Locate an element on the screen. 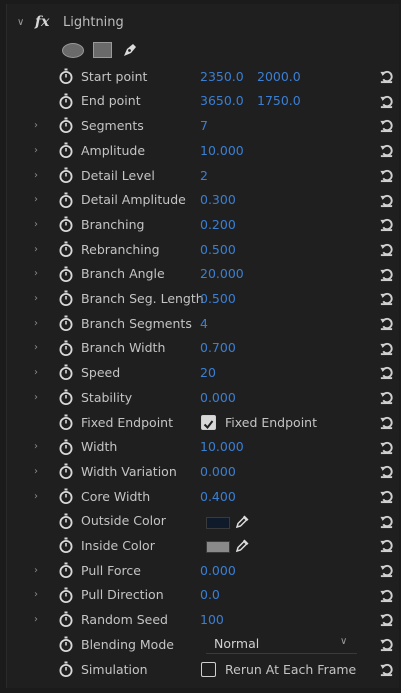  property-value: 7 is located at coordinates (204, 125).